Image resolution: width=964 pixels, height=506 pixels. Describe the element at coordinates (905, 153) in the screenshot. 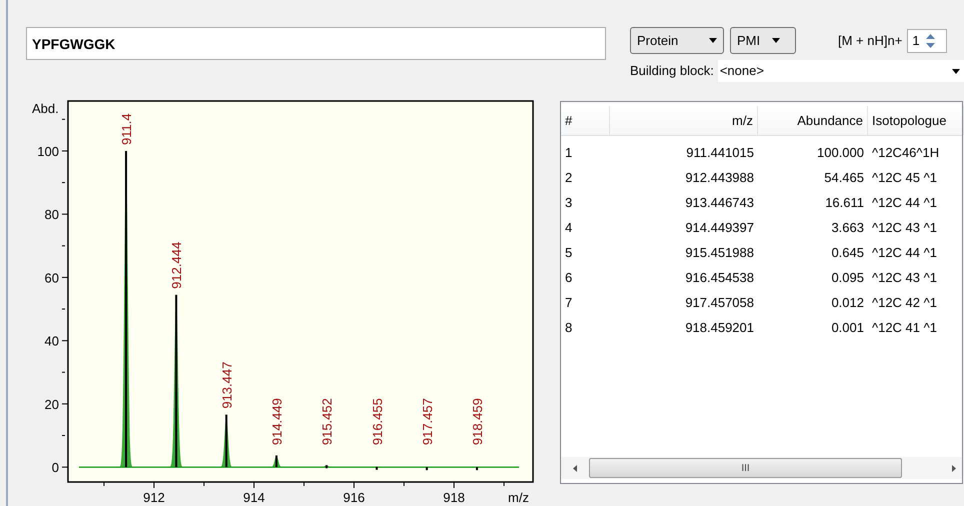

I see `table-cell-text: ^12C46^1H` at that location.